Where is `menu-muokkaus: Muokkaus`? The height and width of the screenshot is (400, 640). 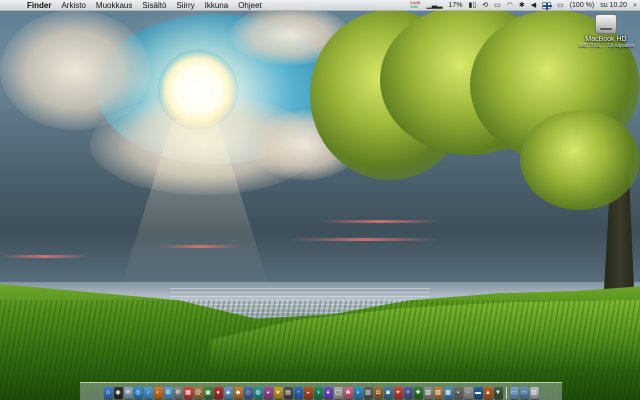 menu-muokkaus: Muokkaus is located at coordinates (114, 5).